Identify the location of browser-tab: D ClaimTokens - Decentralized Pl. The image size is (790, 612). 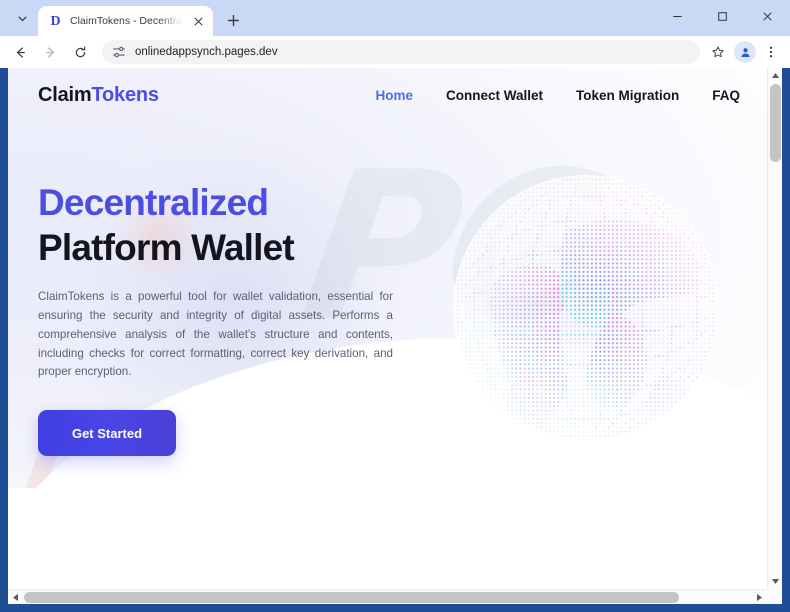
(125, 21).